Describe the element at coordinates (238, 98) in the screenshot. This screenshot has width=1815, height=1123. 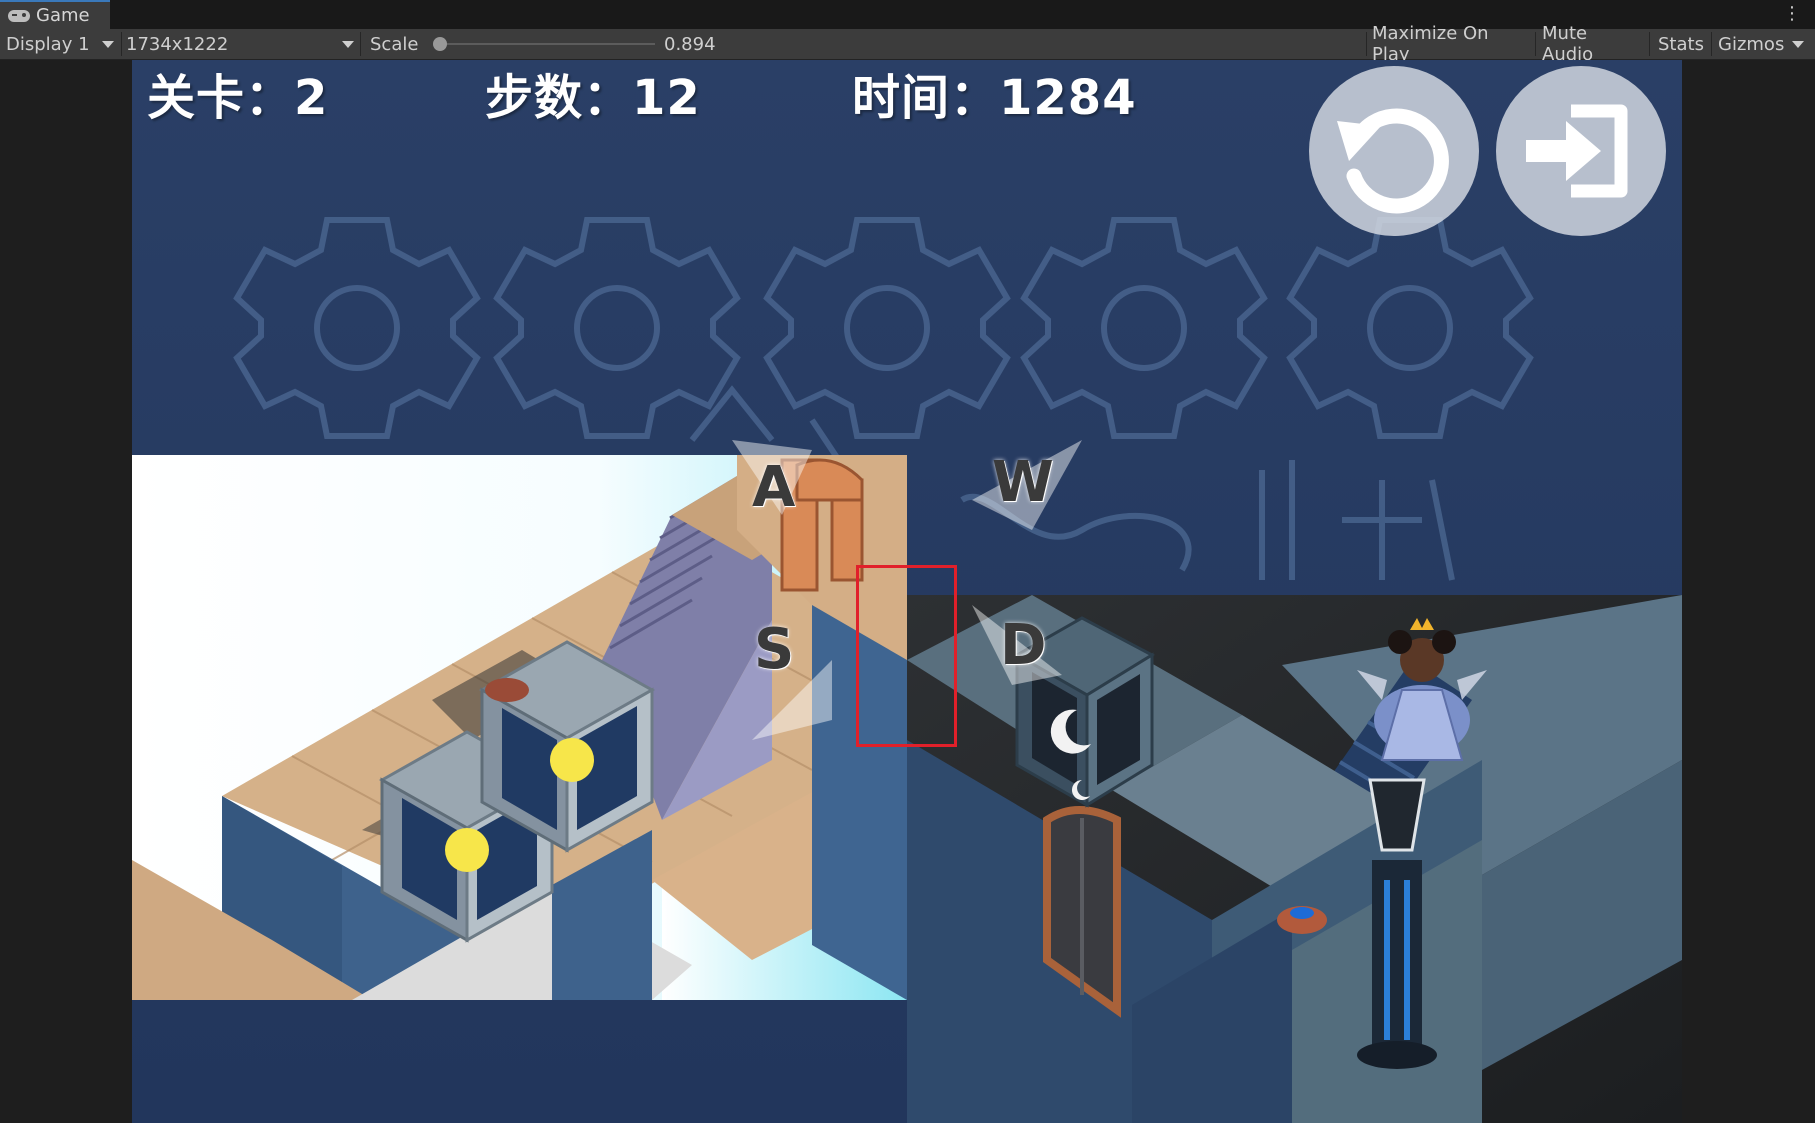
I see `level-label: 关卡：2` at that location.